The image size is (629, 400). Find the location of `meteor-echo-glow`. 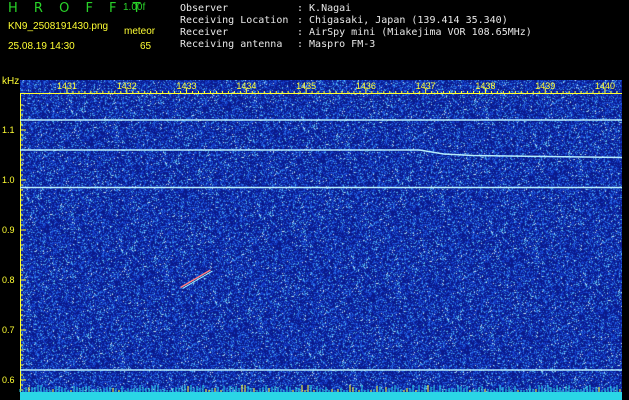

meteor-echo-glow is located at coordinates (197, 279).